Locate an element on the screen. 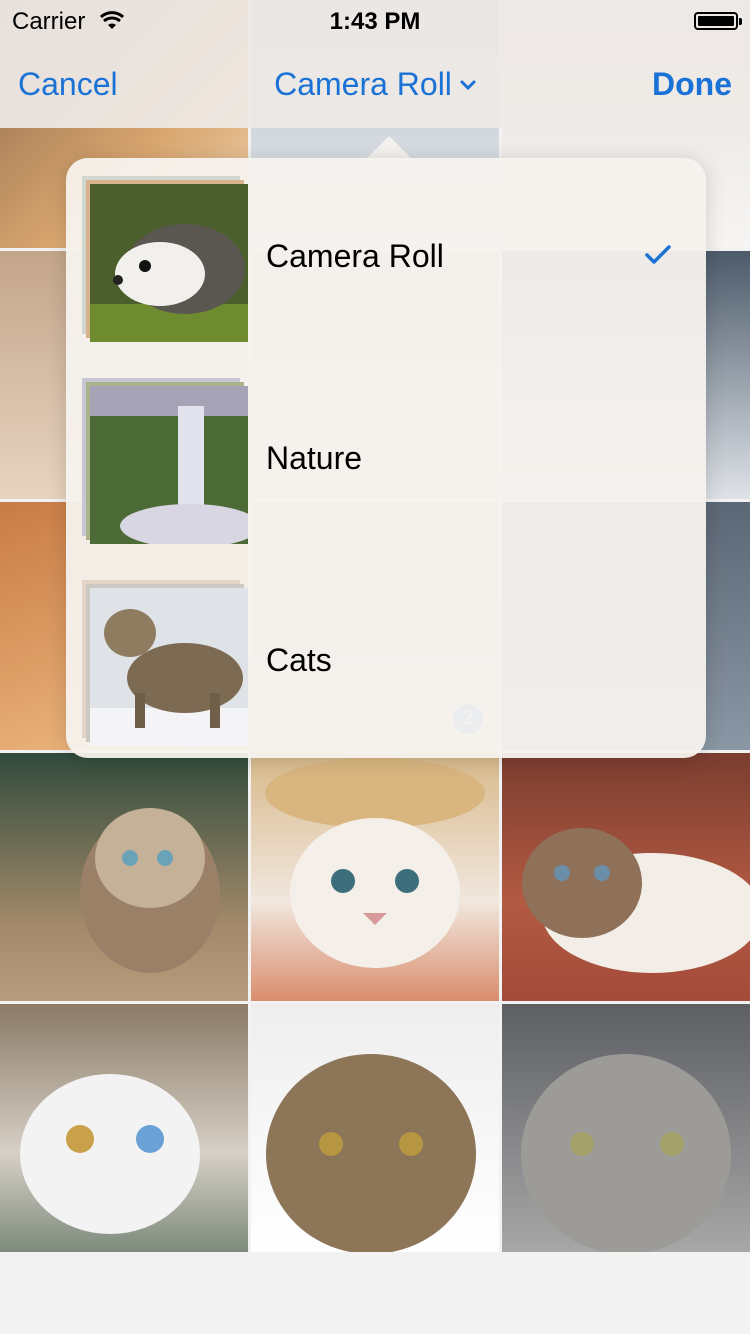  album-item-camera-roll: Camera Roll is located at coordinates (386, 258).